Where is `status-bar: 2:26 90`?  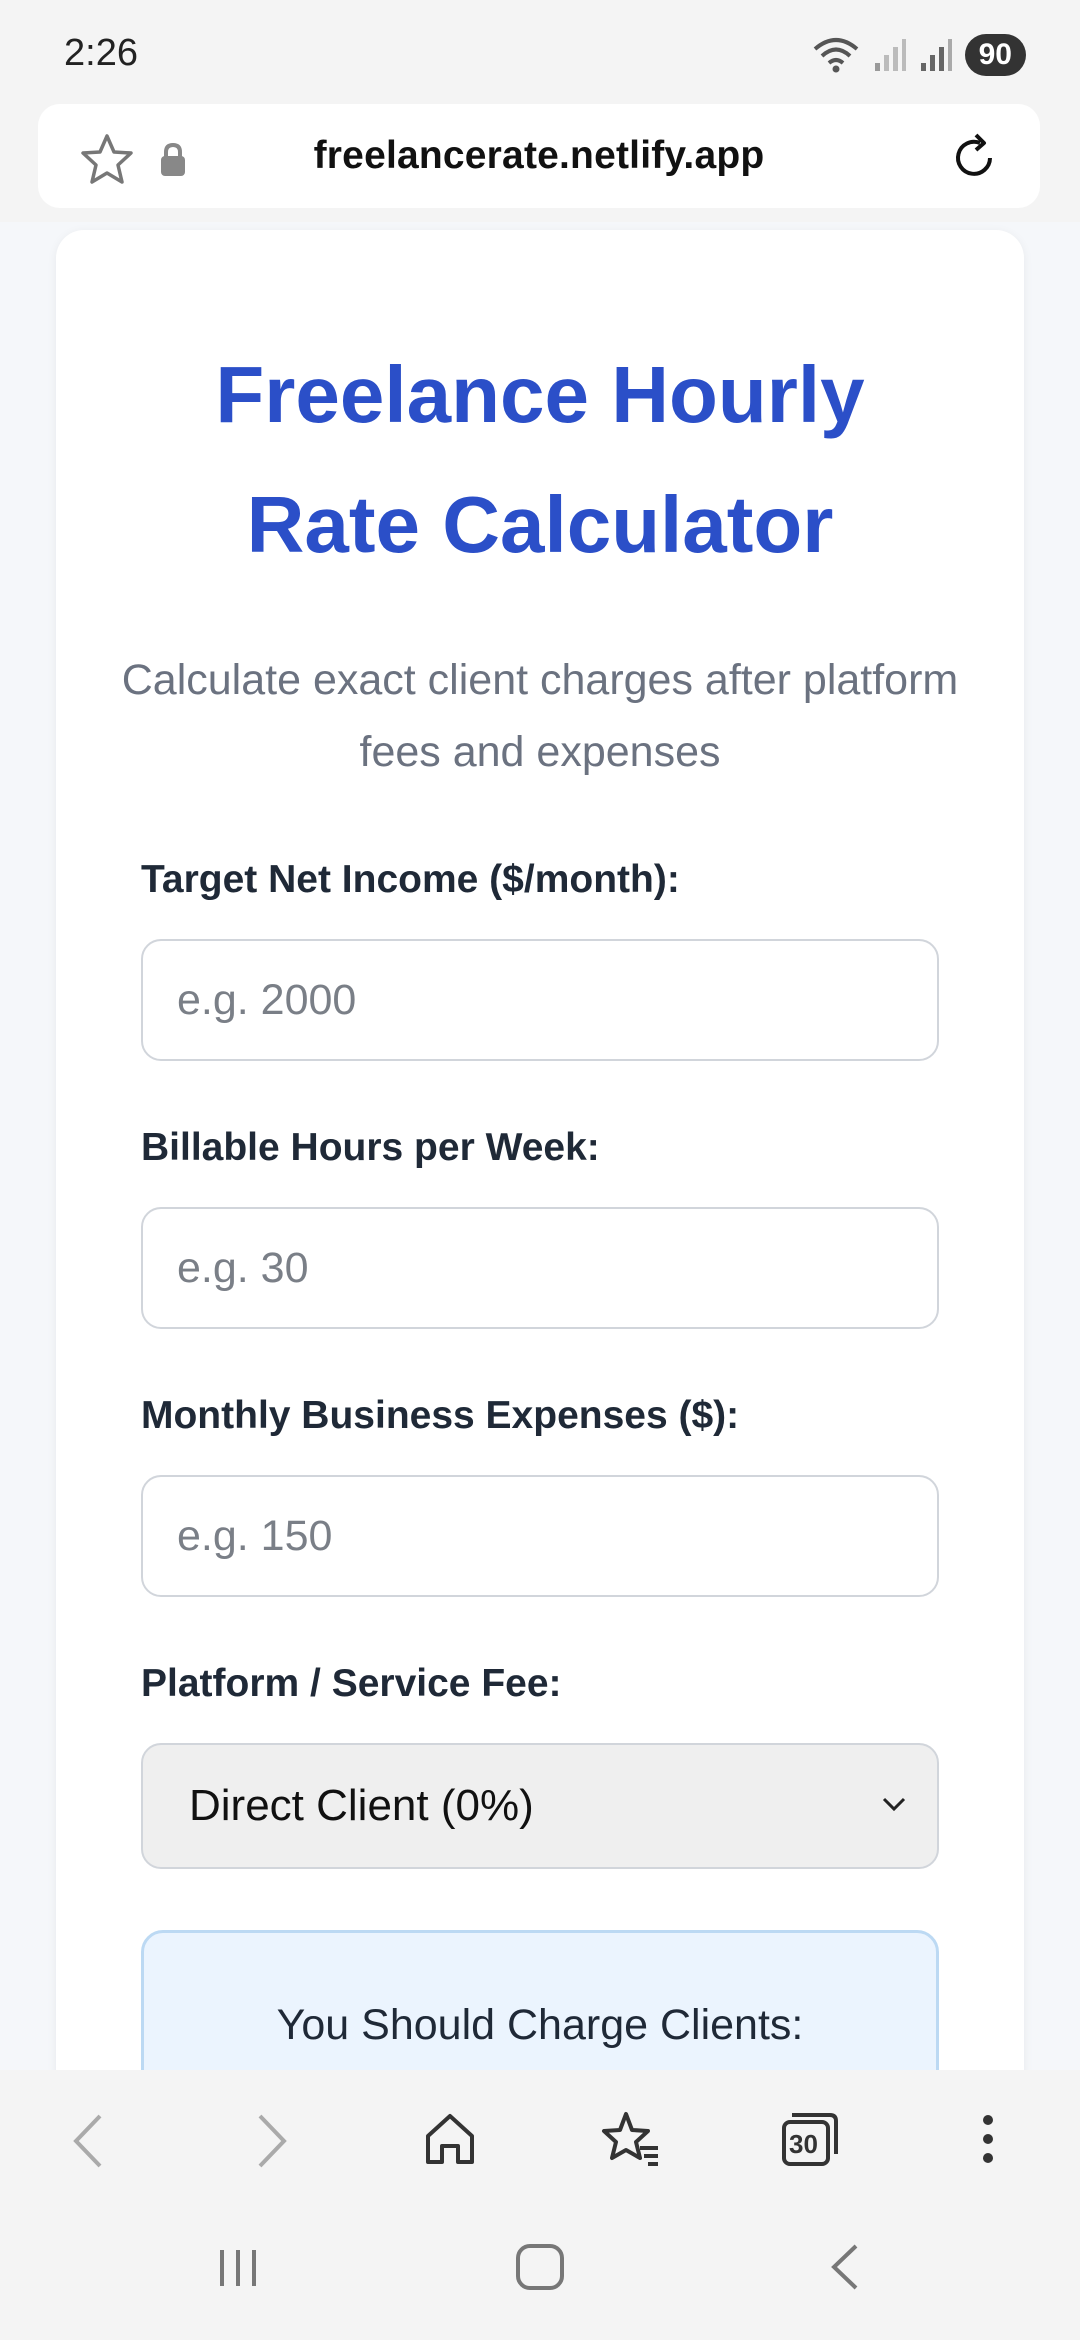
status-bar: 2:26 90 is located at coordinates (540, 52).